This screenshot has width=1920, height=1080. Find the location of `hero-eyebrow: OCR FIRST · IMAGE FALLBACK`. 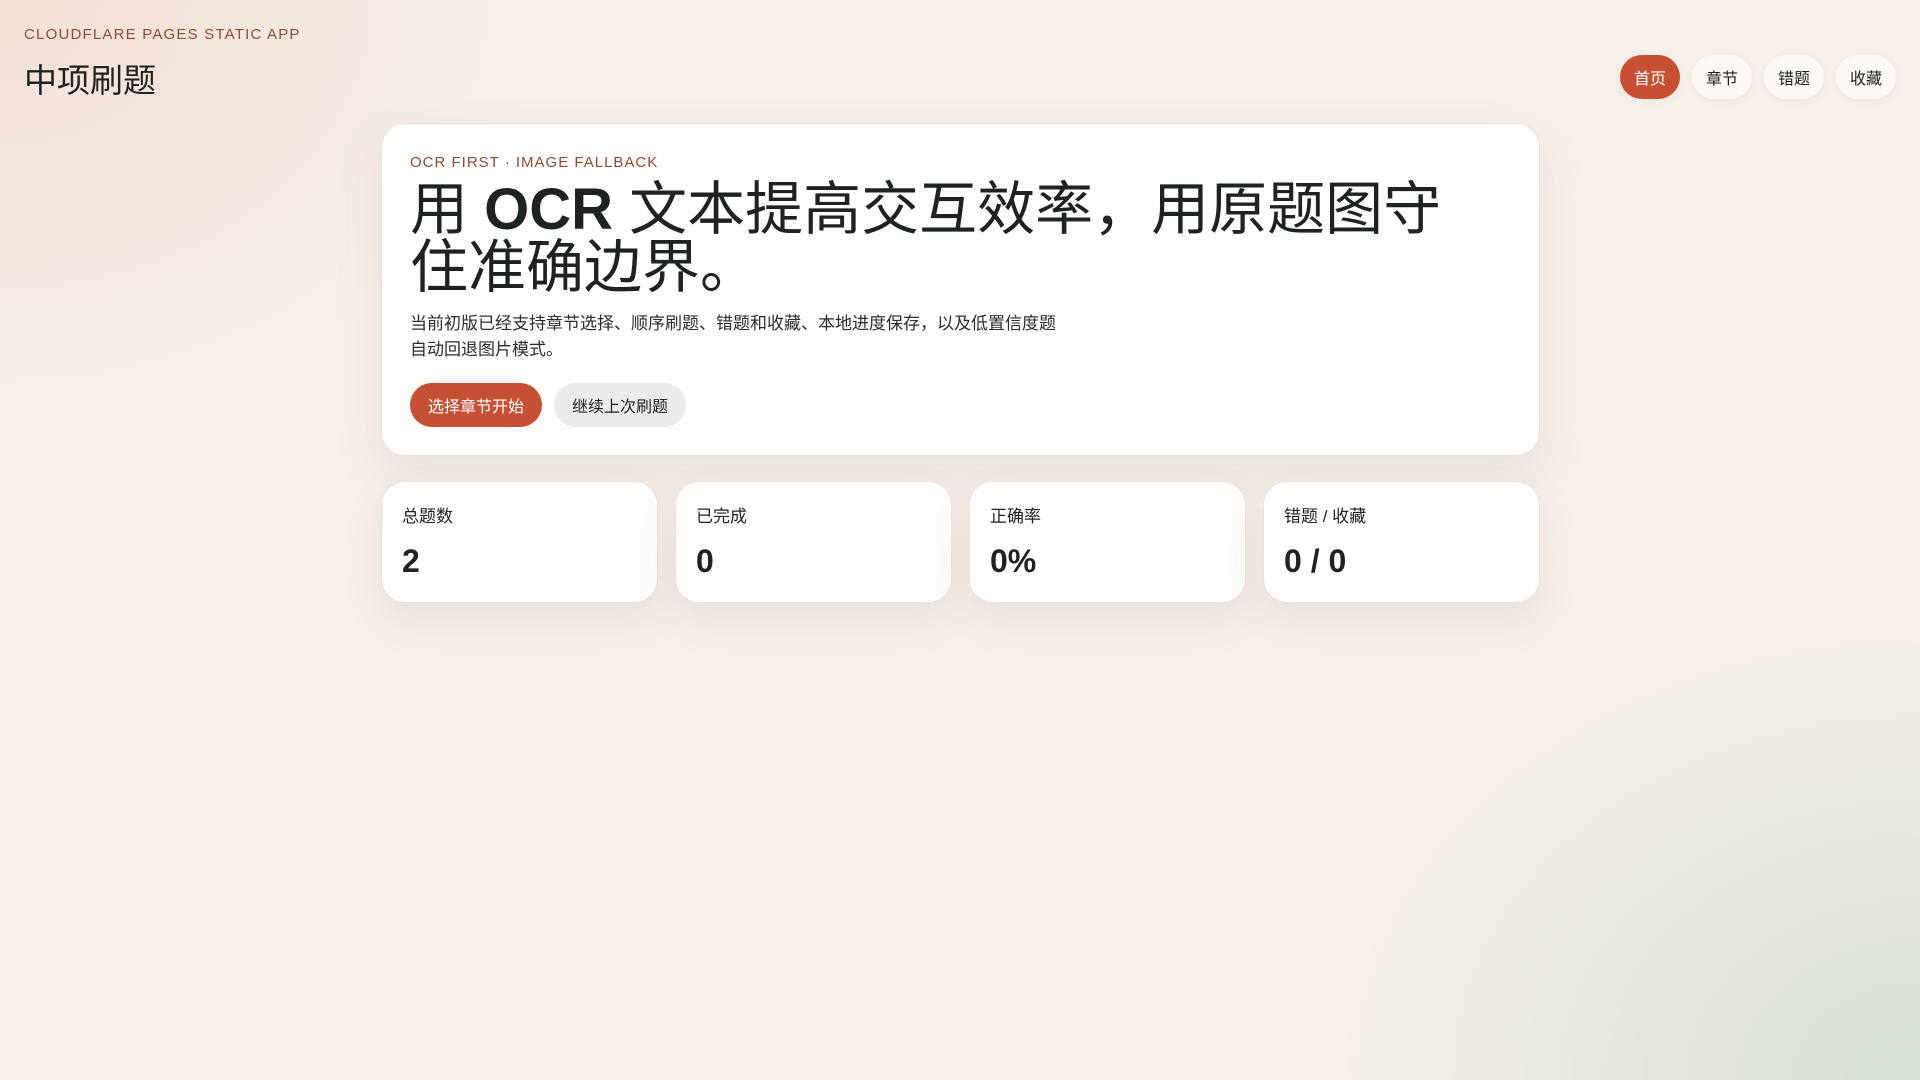

hero-eyebrow: OCR FIRST · IMAGE FALLBACK is located at coordinates (534, 162).